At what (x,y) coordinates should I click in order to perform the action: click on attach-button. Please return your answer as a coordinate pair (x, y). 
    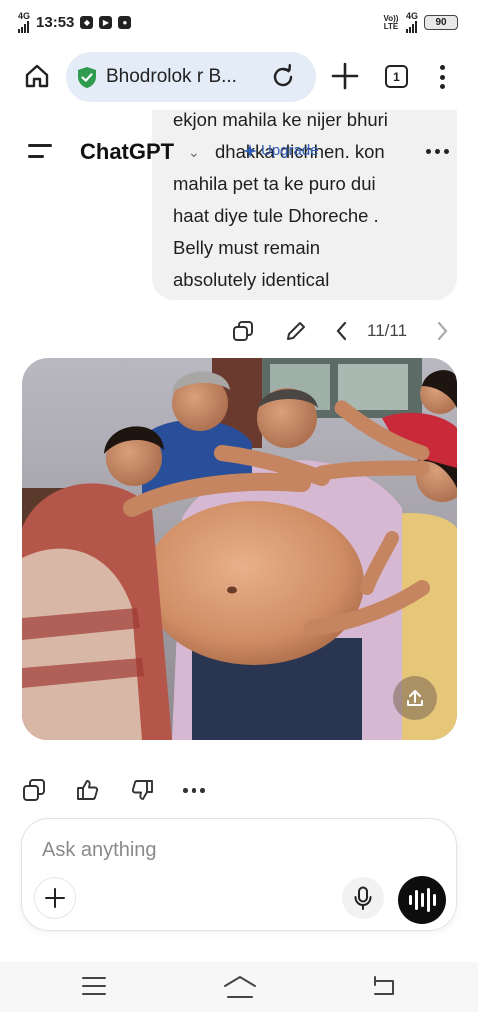
    Looking at the image, I should click on (55, 898).